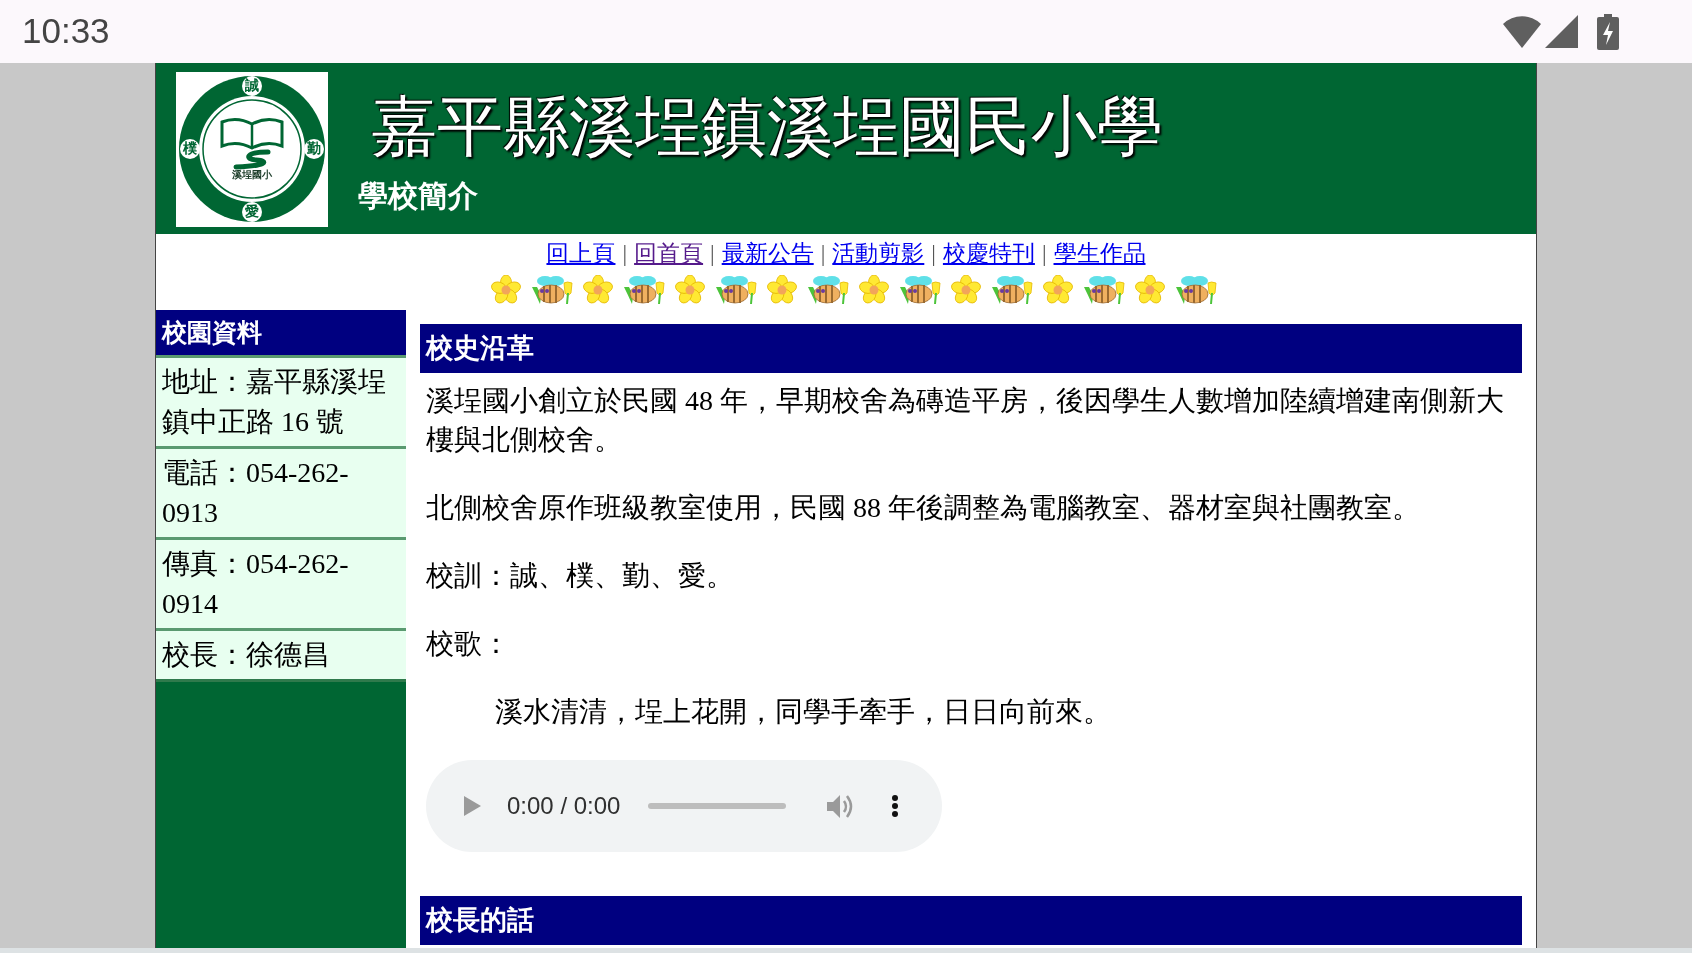 The image size is (1692, 953). Describe the element at coordinates (580, 576) in the screenshot. I see `paragraph: 校訓：誠、樸、勤、愛。` at that location.